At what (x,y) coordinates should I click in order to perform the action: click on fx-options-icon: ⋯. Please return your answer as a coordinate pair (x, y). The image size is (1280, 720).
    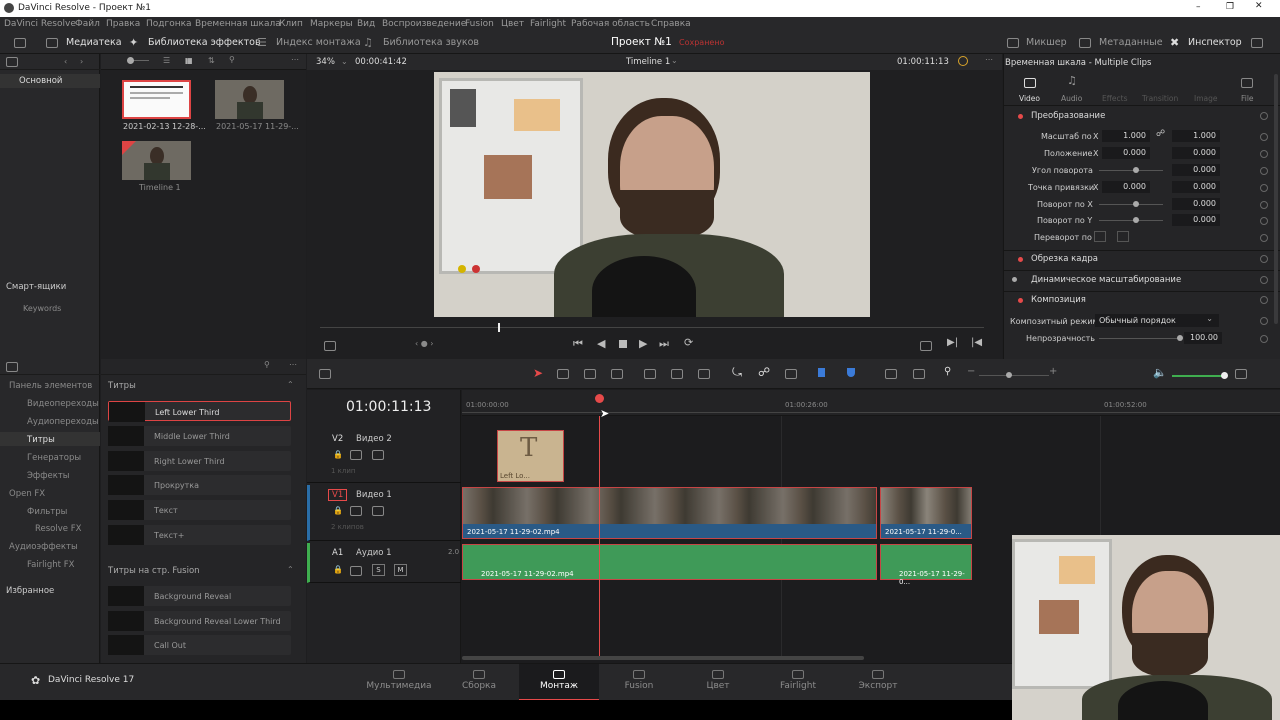
    Looking at the image, I should click on (293, 364).